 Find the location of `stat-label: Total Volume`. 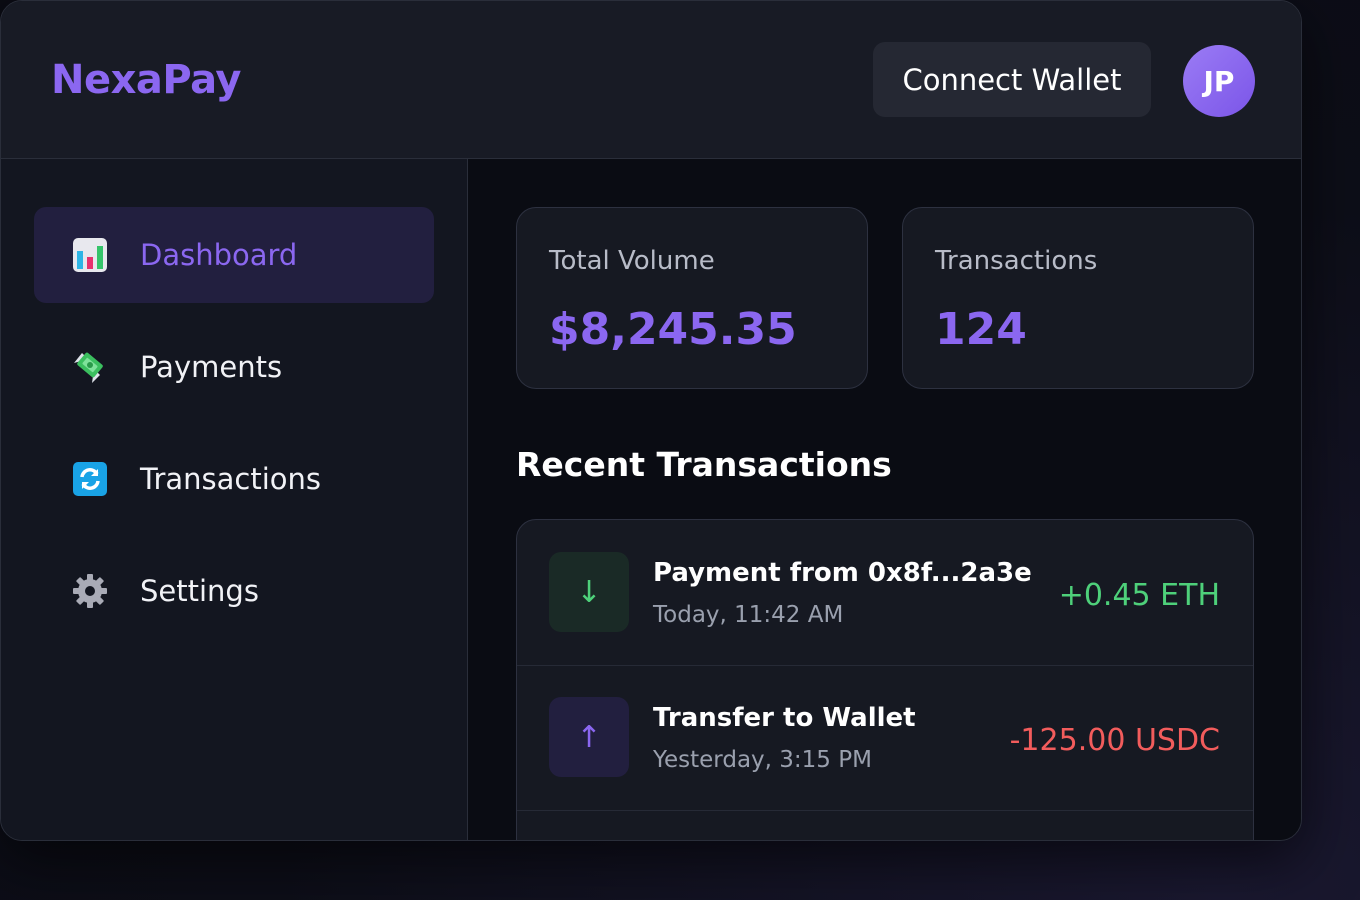

stat-label: Total Volume is located at coordinates (632, 261).